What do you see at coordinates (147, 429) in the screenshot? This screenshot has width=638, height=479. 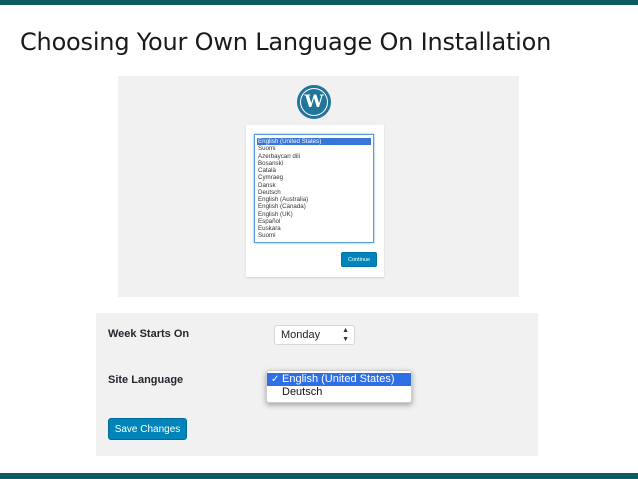 I see `save-changes-button: Save Changes` at bounding box center [147, 429].